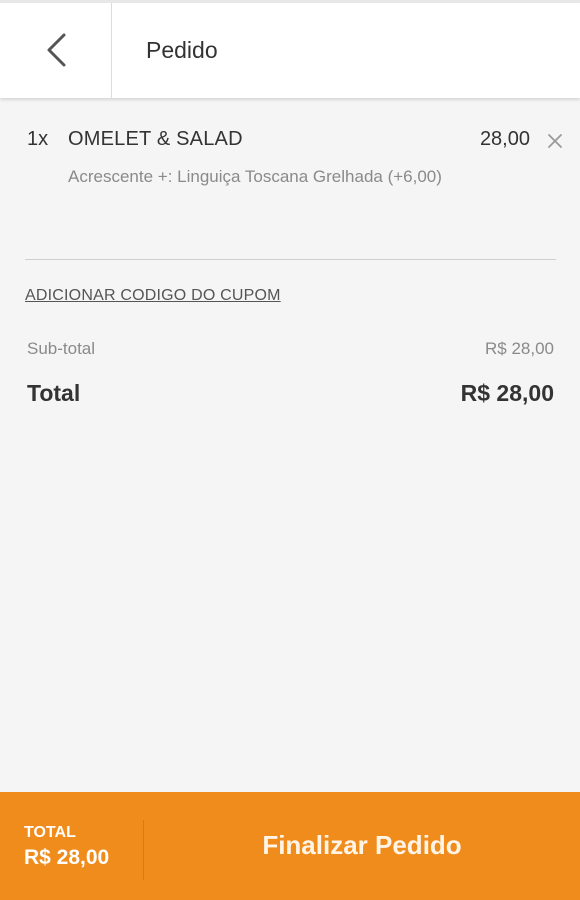 Image resolution: width=580 pixels, height=900 pixels. Describe the element at coordinates (290, 259) in the screenshot. I see `divider` at that location.